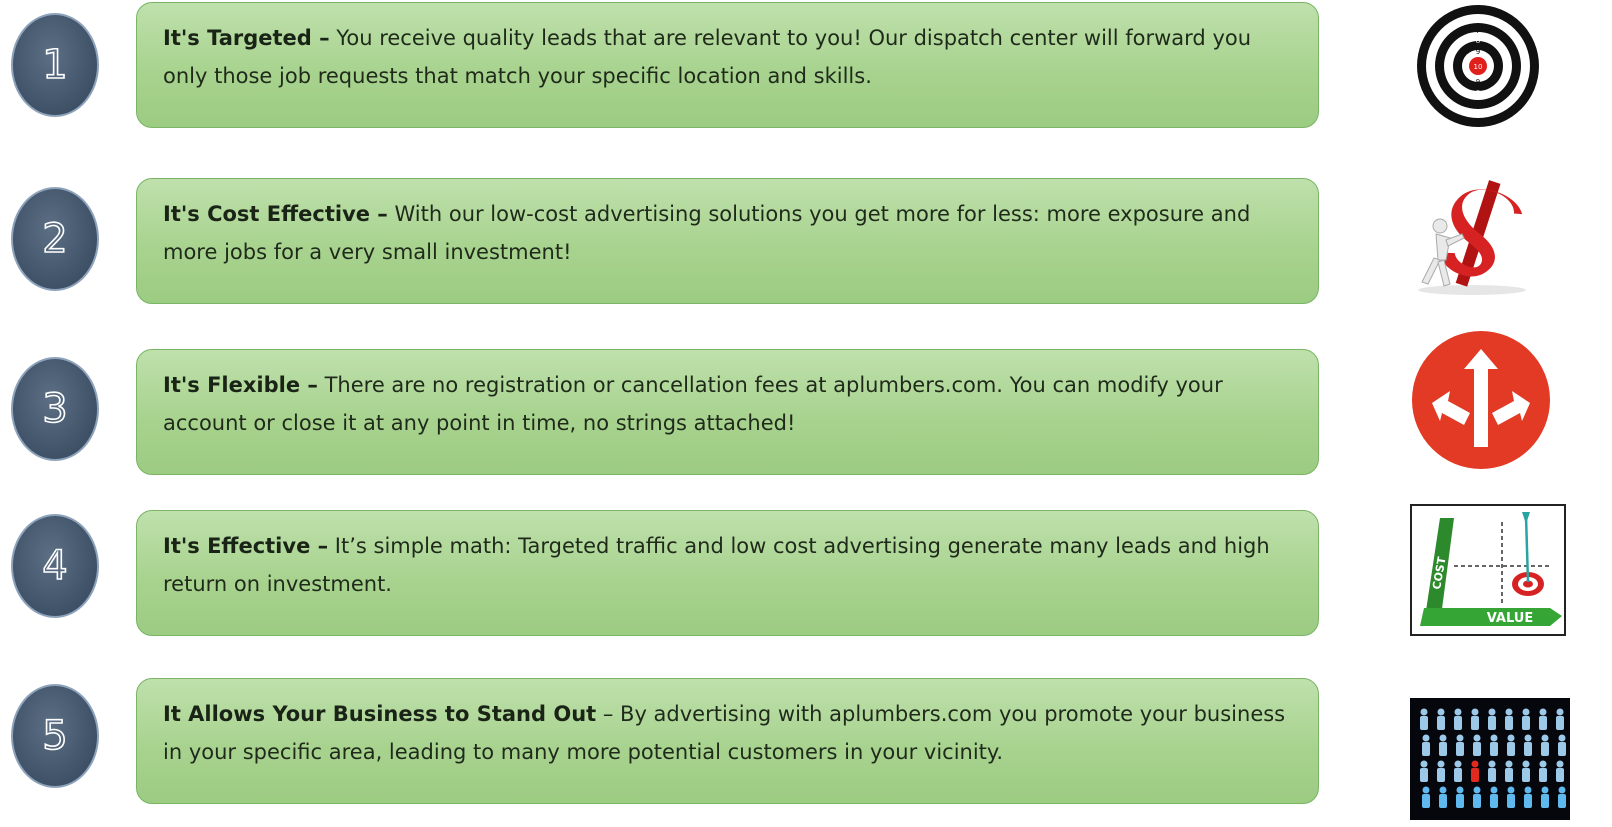 The height and width of the screenshot is (827, 1612). I want to click on number-badge: 2, so click(55, 239).